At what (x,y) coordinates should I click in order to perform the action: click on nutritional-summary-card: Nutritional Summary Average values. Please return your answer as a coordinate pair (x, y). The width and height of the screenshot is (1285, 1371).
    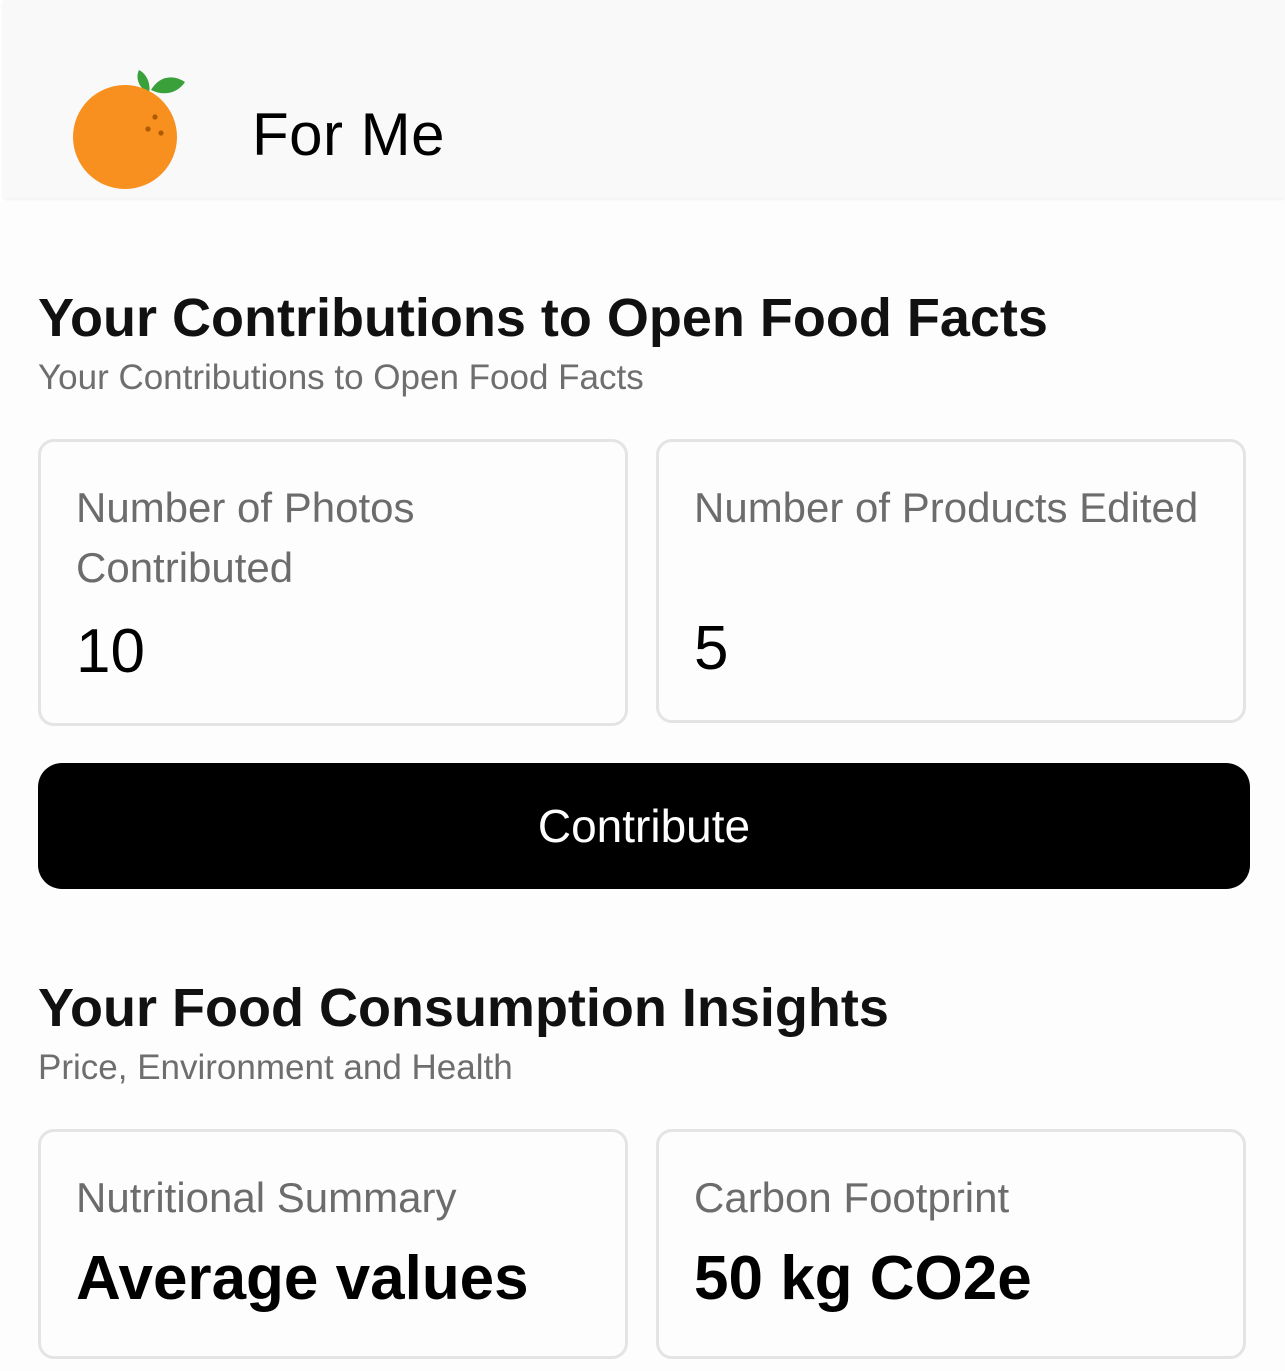
    Looking at the image, I should click on (333, 1244).